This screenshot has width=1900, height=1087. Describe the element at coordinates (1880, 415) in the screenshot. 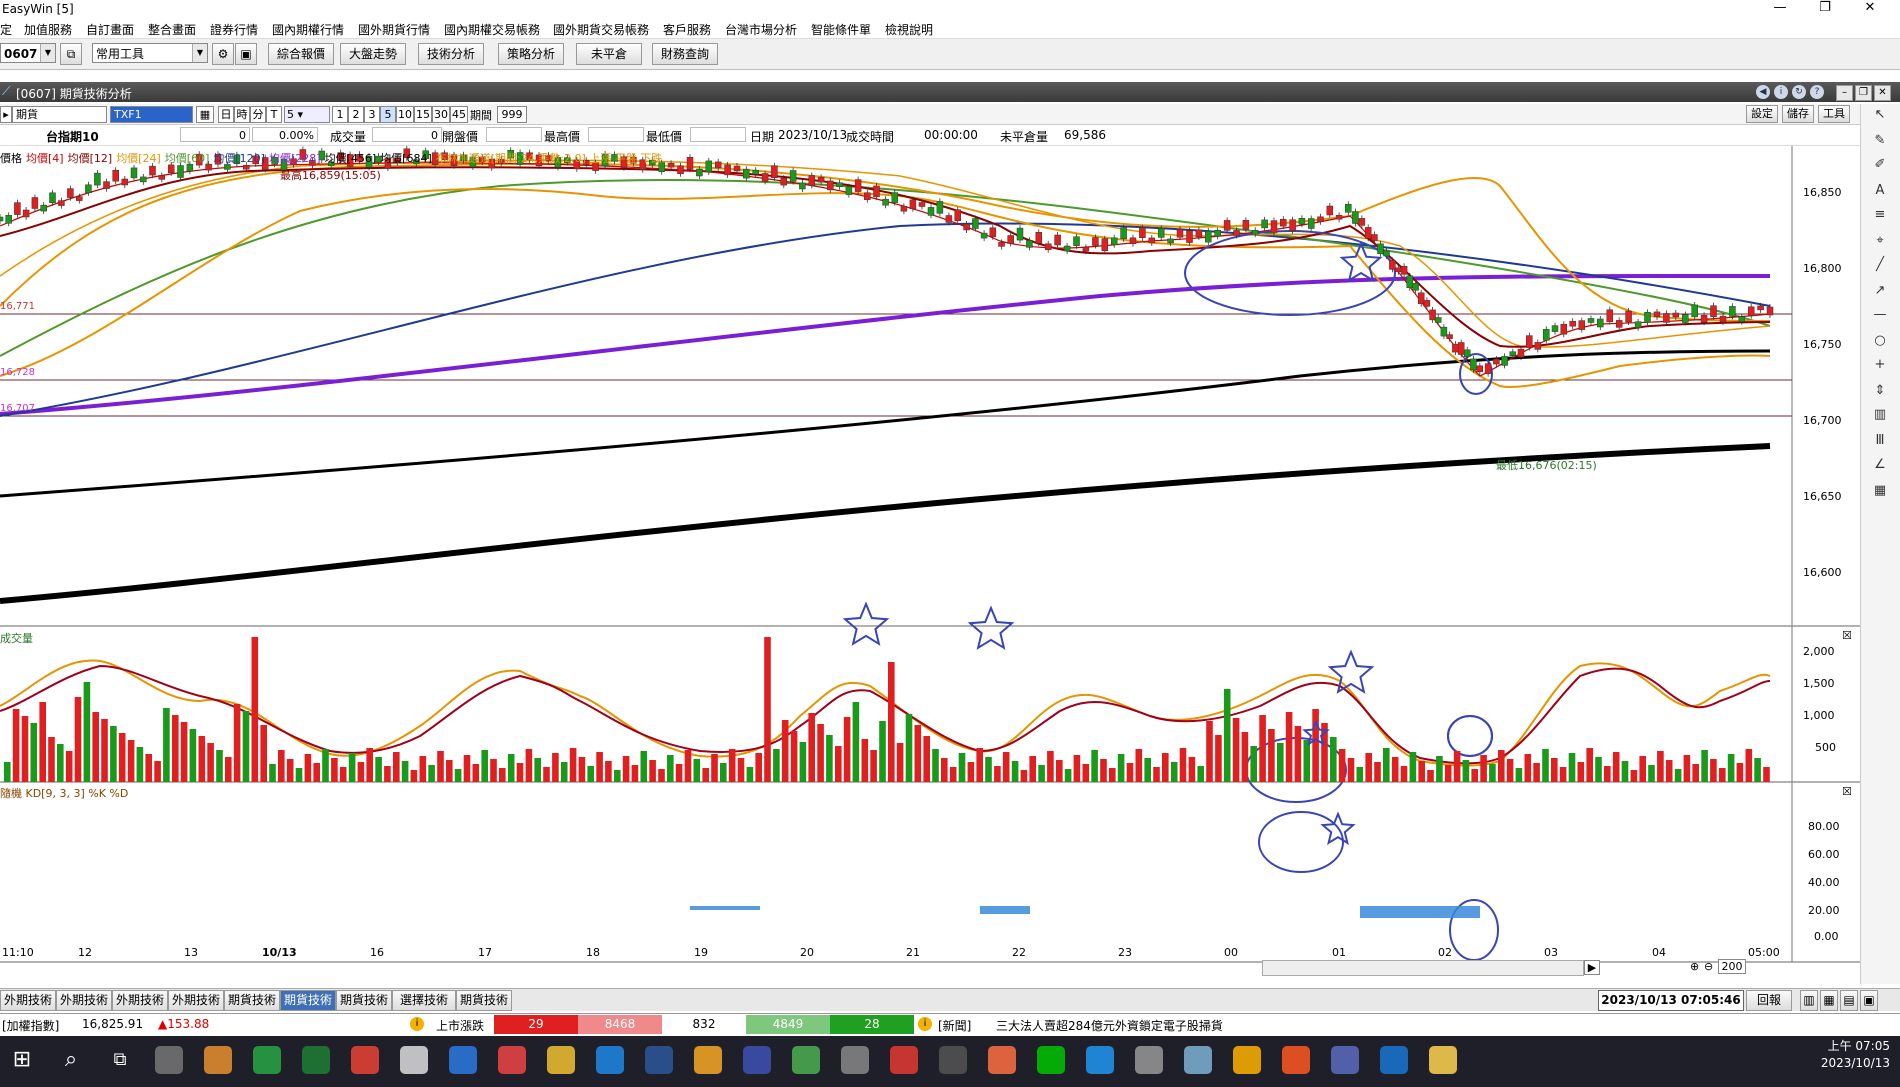

I see `bars-icon: ▥` at that location.